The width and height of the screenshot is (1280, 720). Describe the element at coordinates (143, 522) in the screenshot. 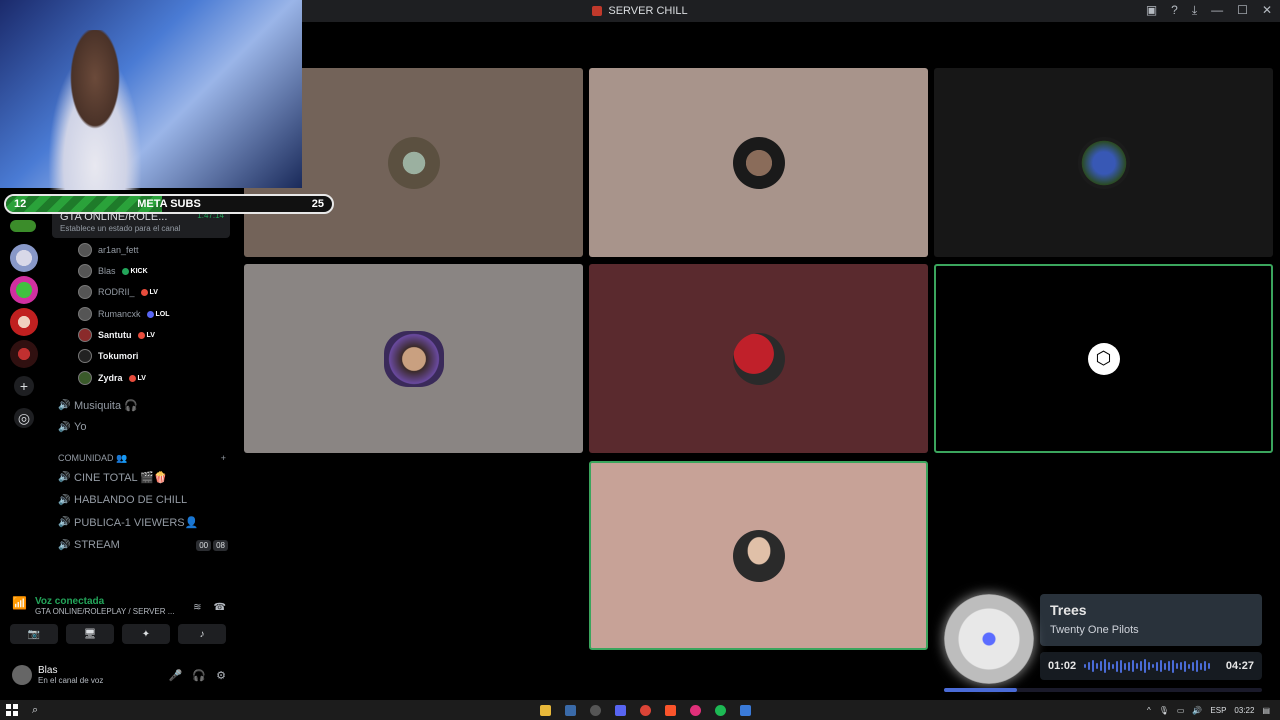

I see `voice-channel-publica: 🔊 PUBLICA-1 VIEWERS👤` at that location.